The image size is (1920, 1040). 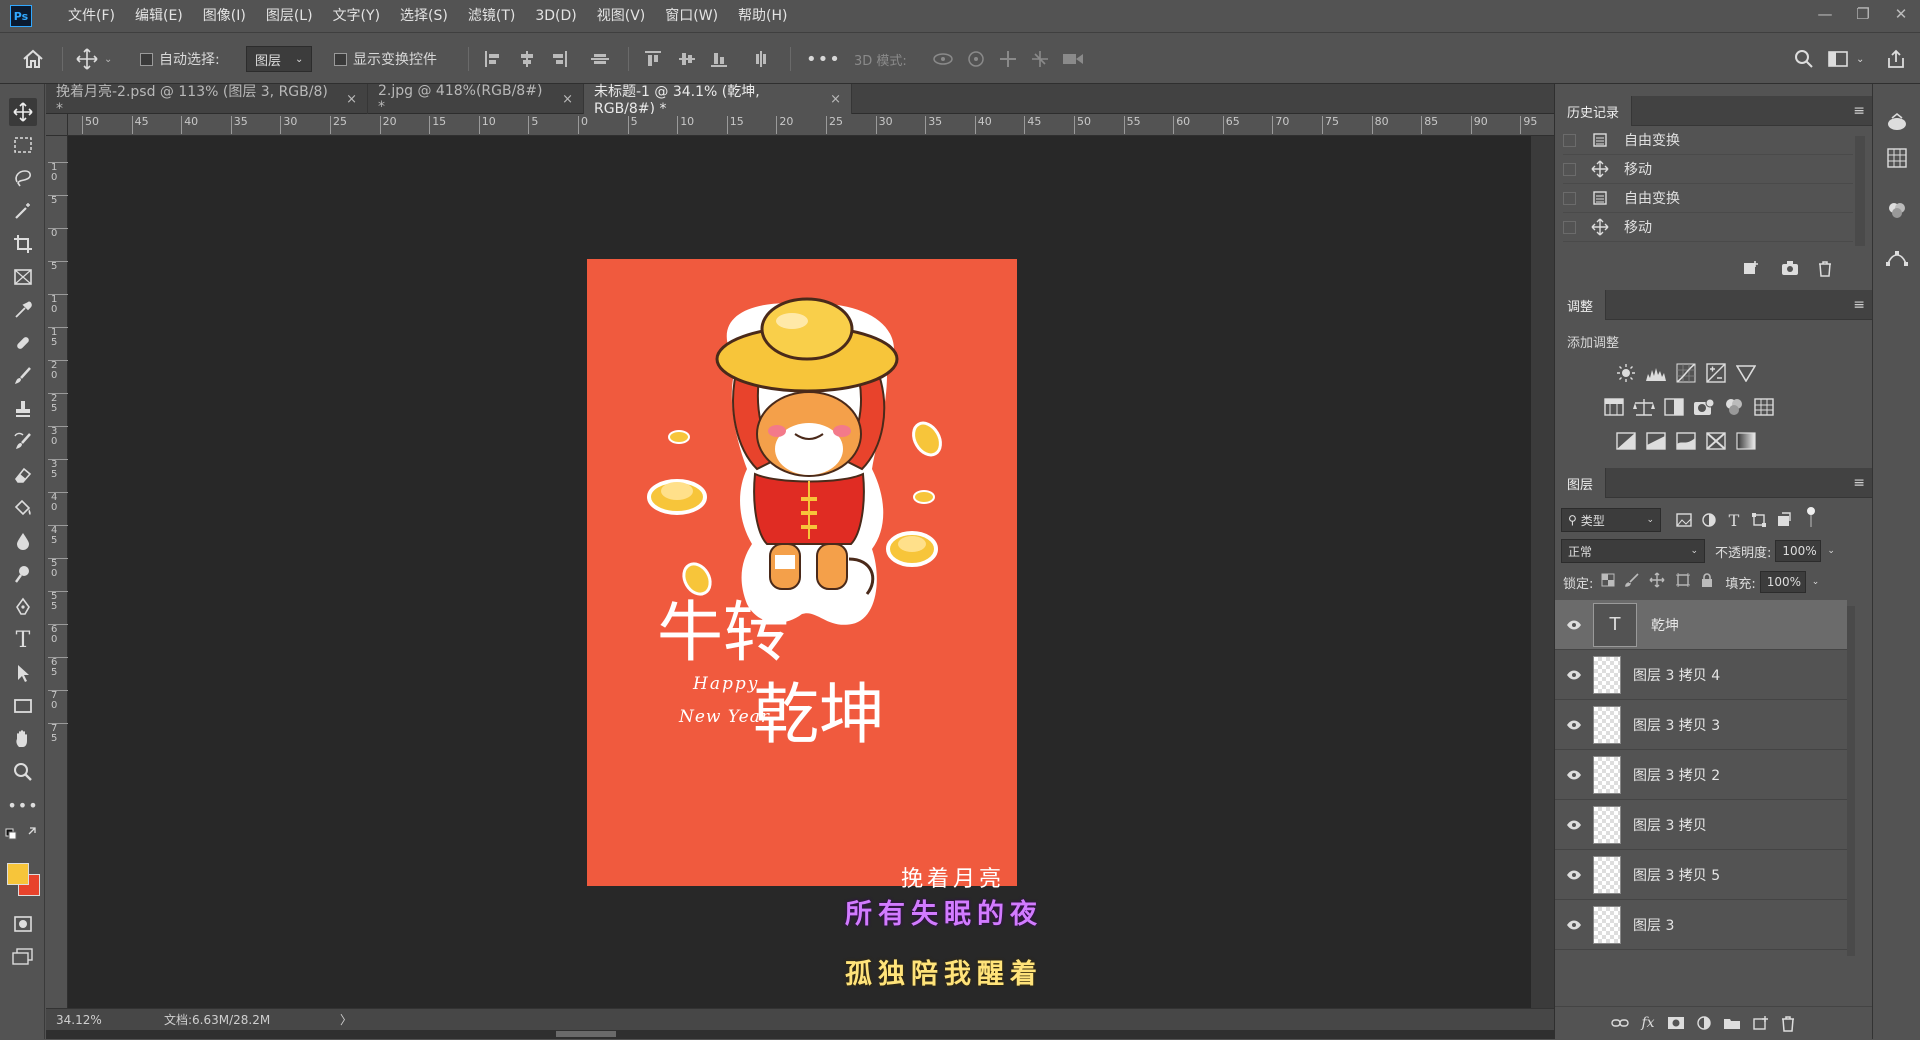 What do you see at coordinates (23, 673) in the screenshot?
I see `path-selection-tool-icon` at bounding box center [23, 673].